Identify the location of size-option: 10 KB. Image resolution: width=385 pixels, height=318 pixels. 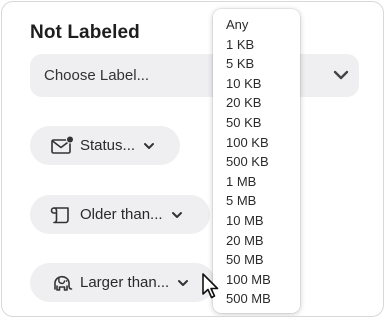
(256, 84).